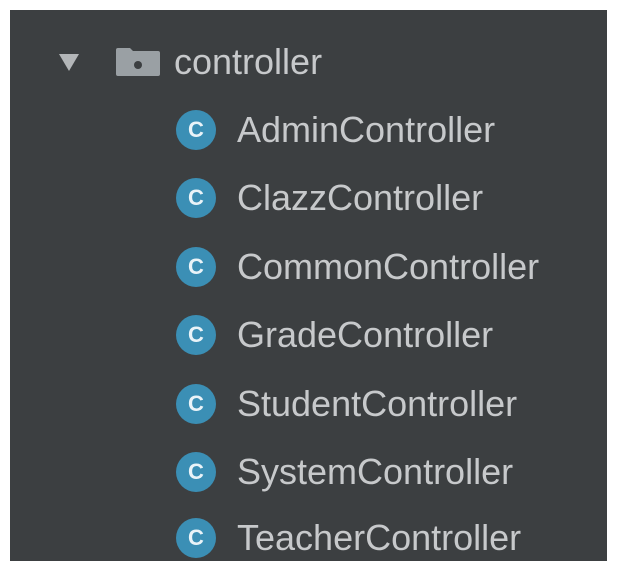  I want to click on tree-item: C CommonController, so click(357, 267).